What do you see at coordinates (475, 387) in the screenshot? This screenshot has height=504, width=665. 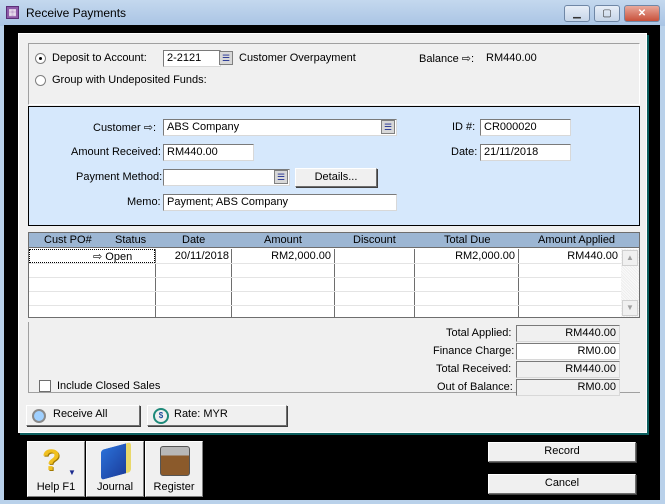 I see `out-of-balance-label: Out of Balance:` at bounding box center [475, 387].